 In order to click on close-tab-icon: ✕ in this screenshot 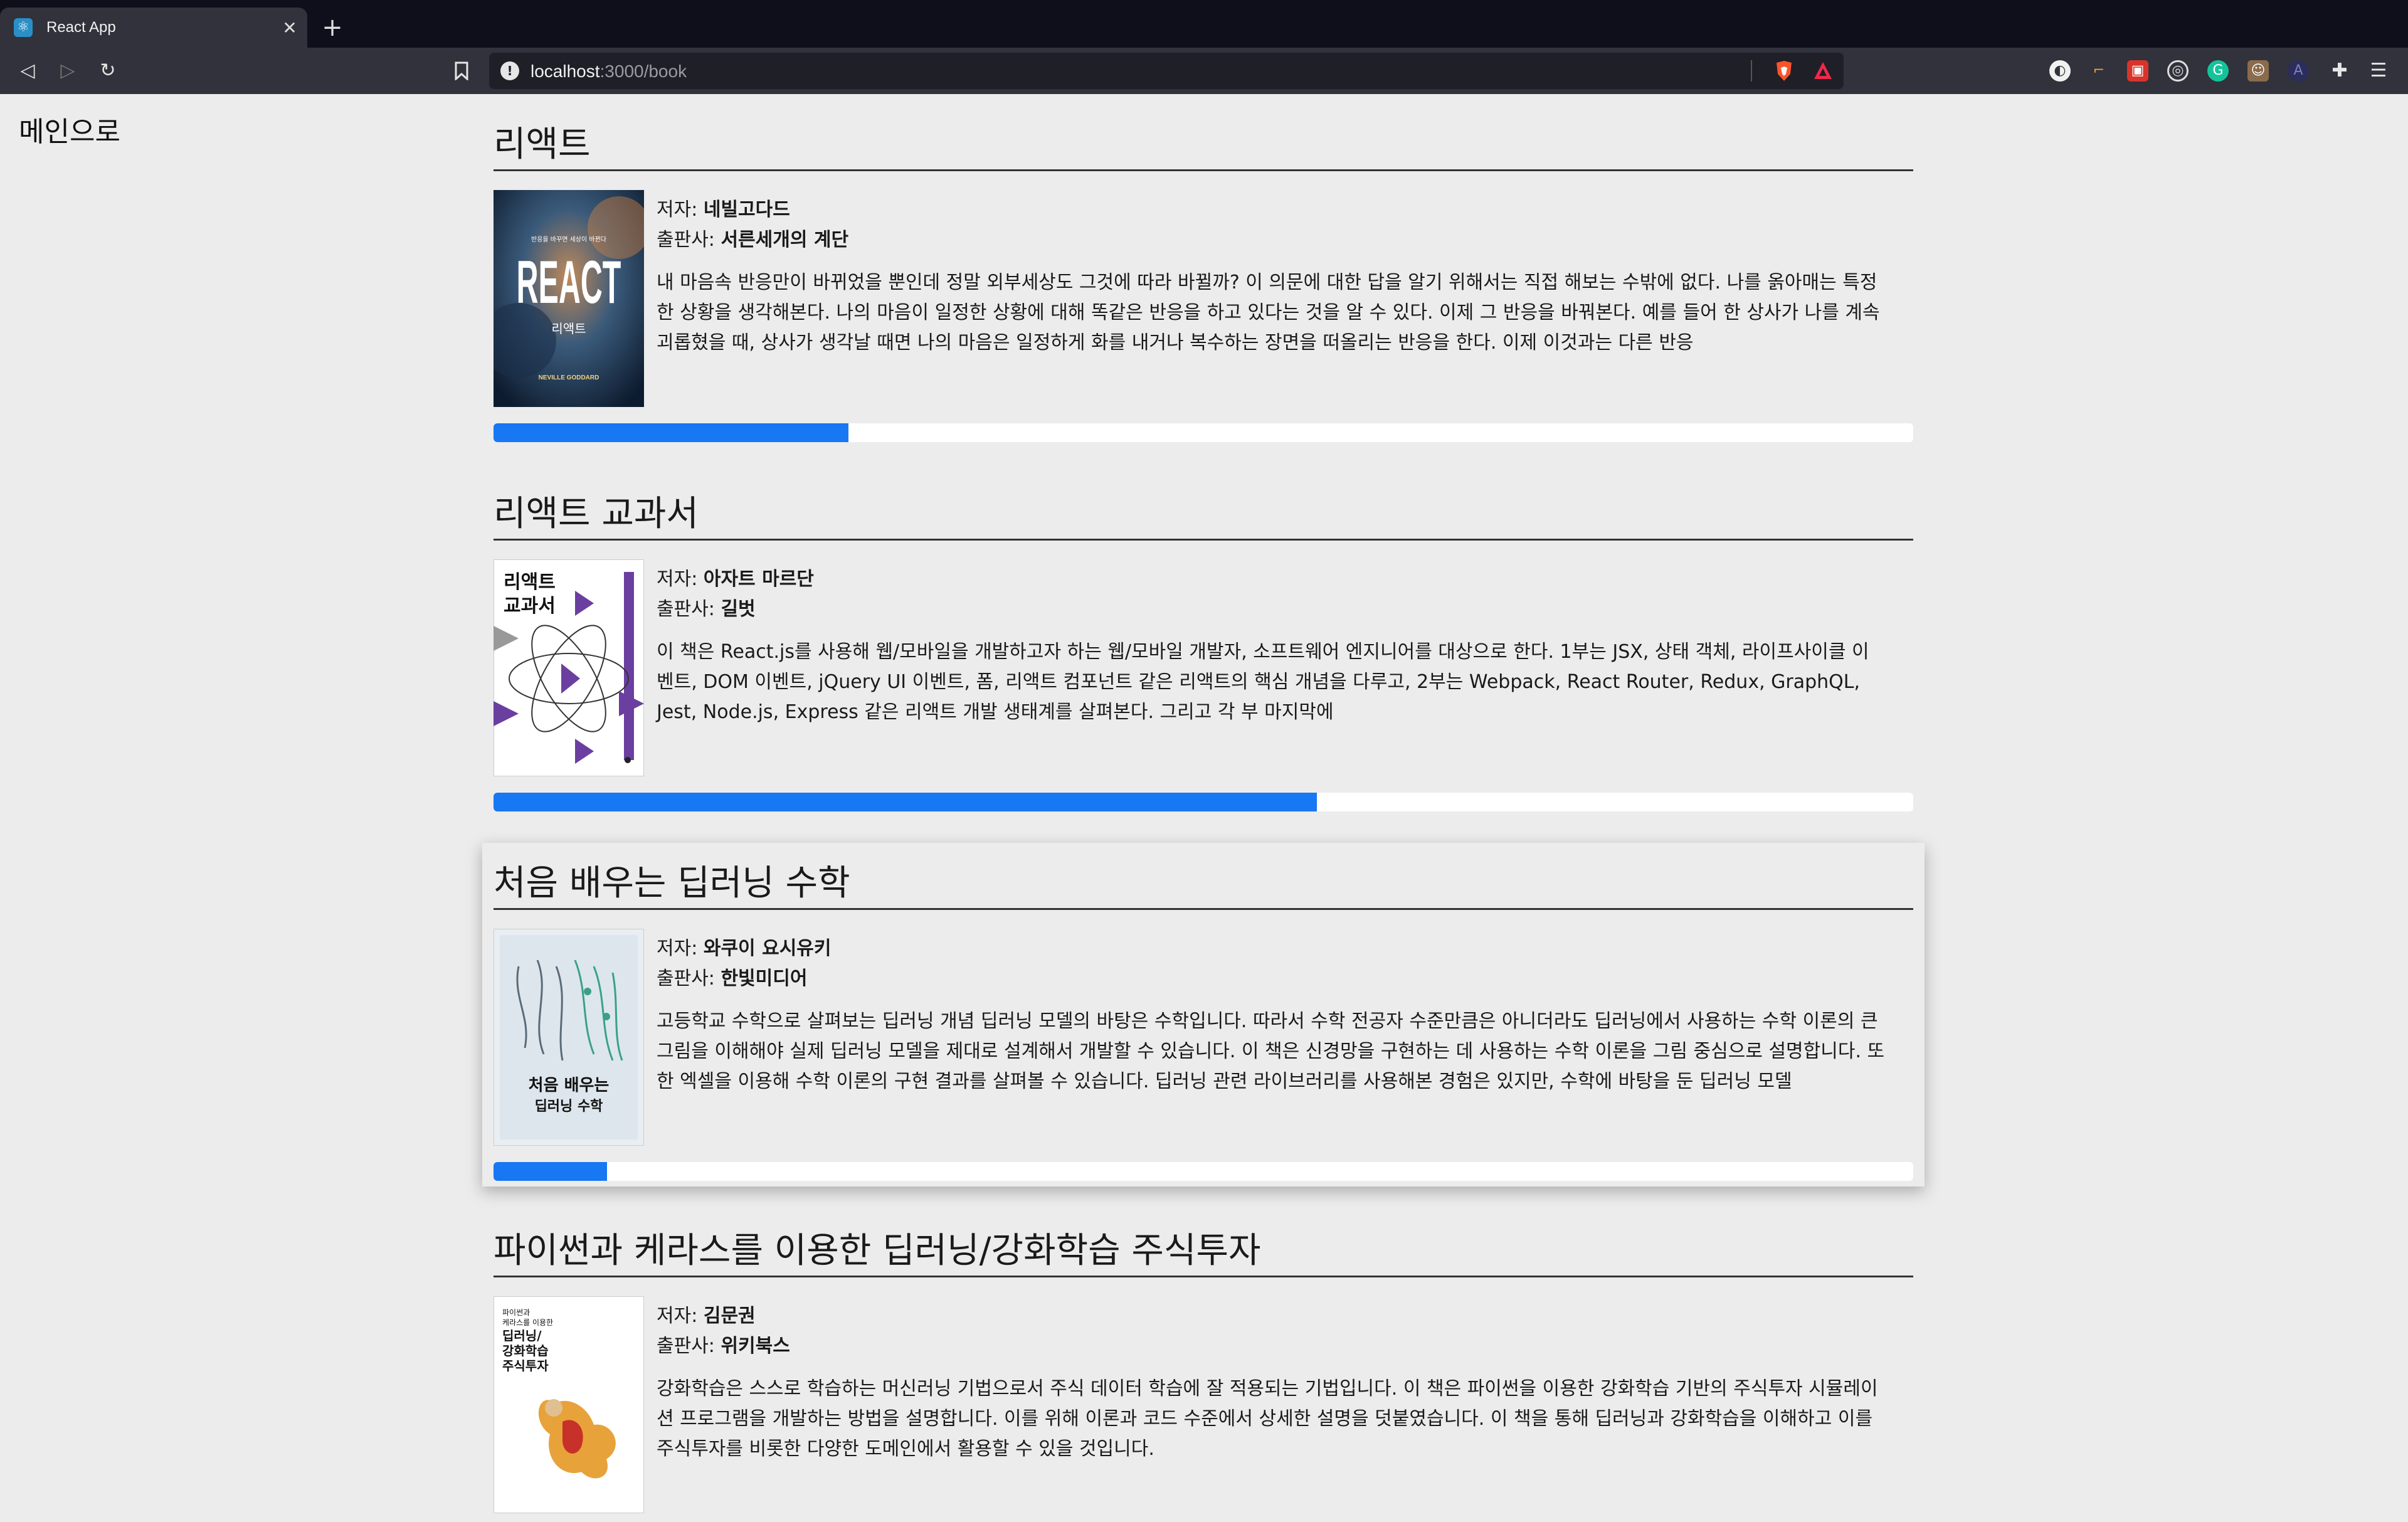, I will do `click(289, 28)`.